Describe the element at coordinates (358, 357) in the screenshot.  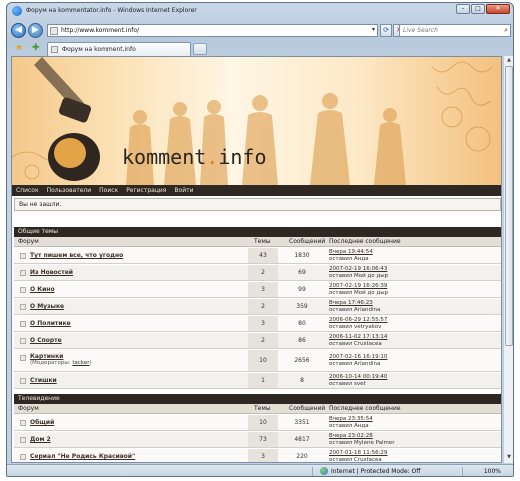
I see `last-post-date-link: 2007-02-16 16:19:10` at that location.